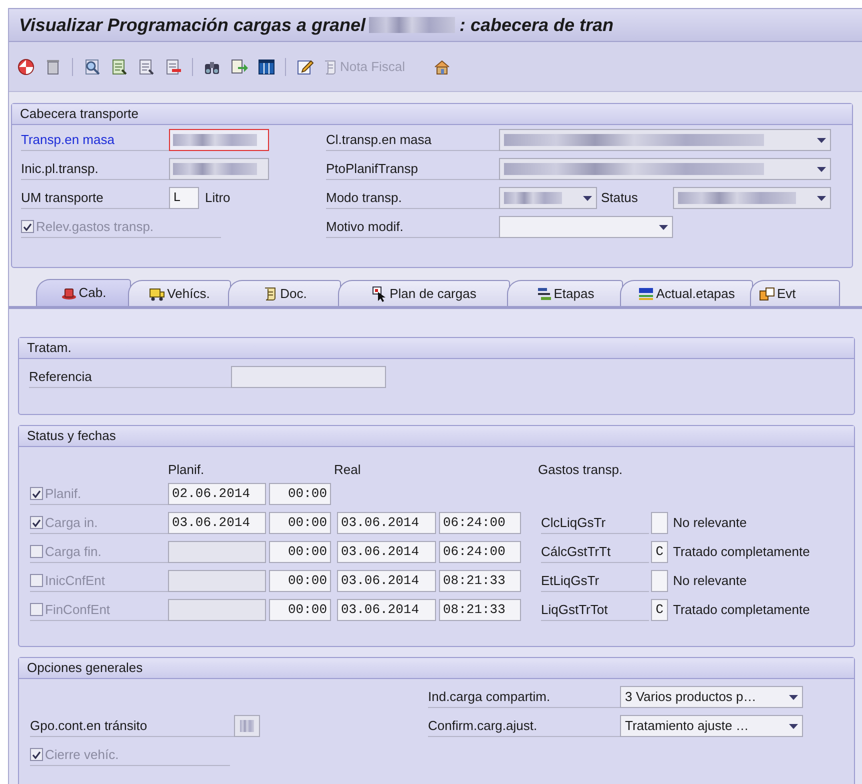  Describe the element at coordinates (767, 294) in the screenshot. I see `windows-icon` at that location.